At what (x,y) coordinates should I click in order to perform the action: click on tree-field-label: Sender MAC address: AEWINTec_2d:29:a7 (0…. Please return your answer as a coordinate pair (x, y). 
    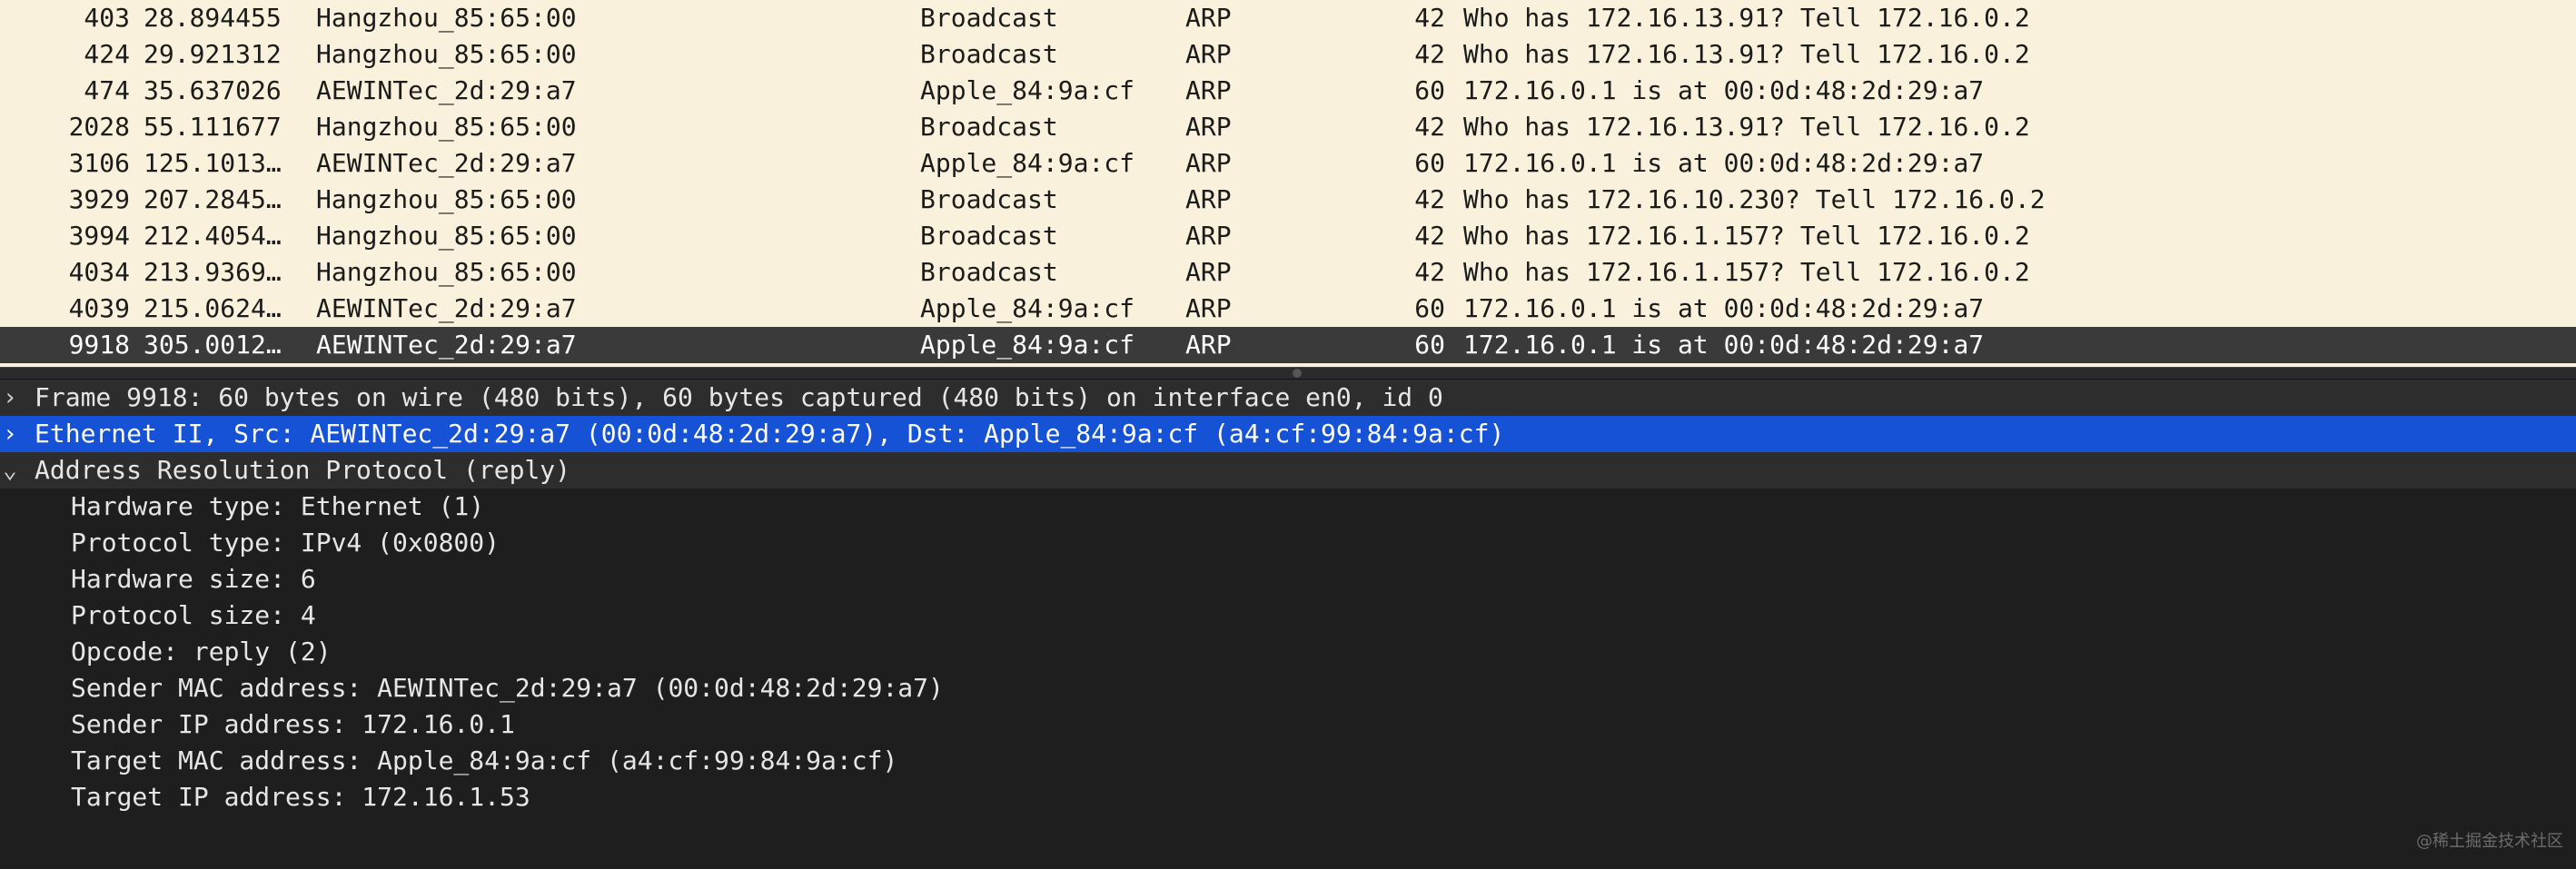
    Looking at the image, I should click on (507, 688).